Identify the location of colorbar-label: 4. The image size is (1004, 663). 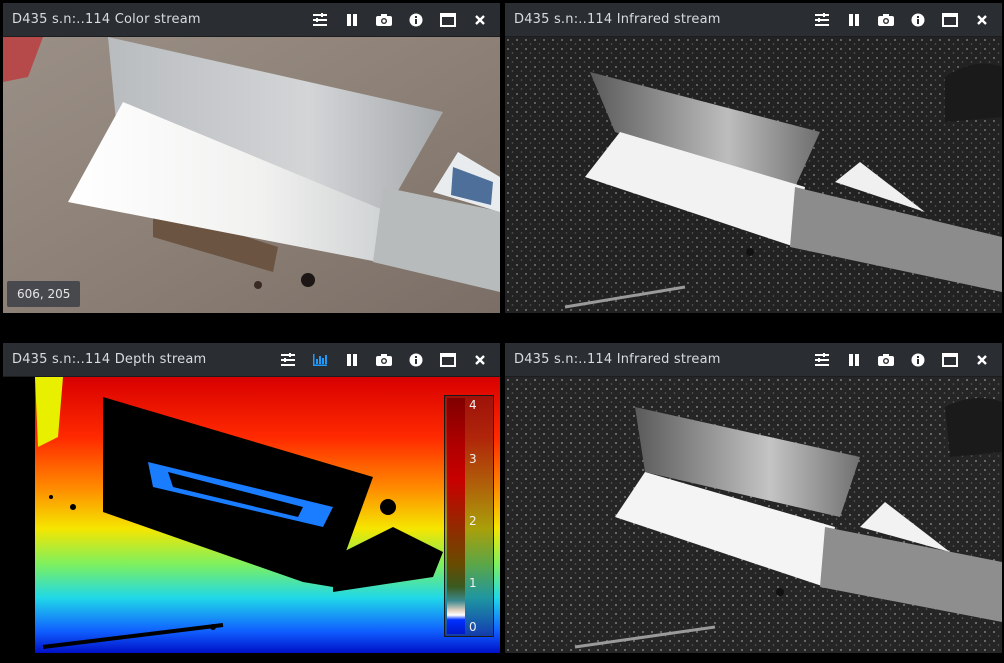
(473, 405).